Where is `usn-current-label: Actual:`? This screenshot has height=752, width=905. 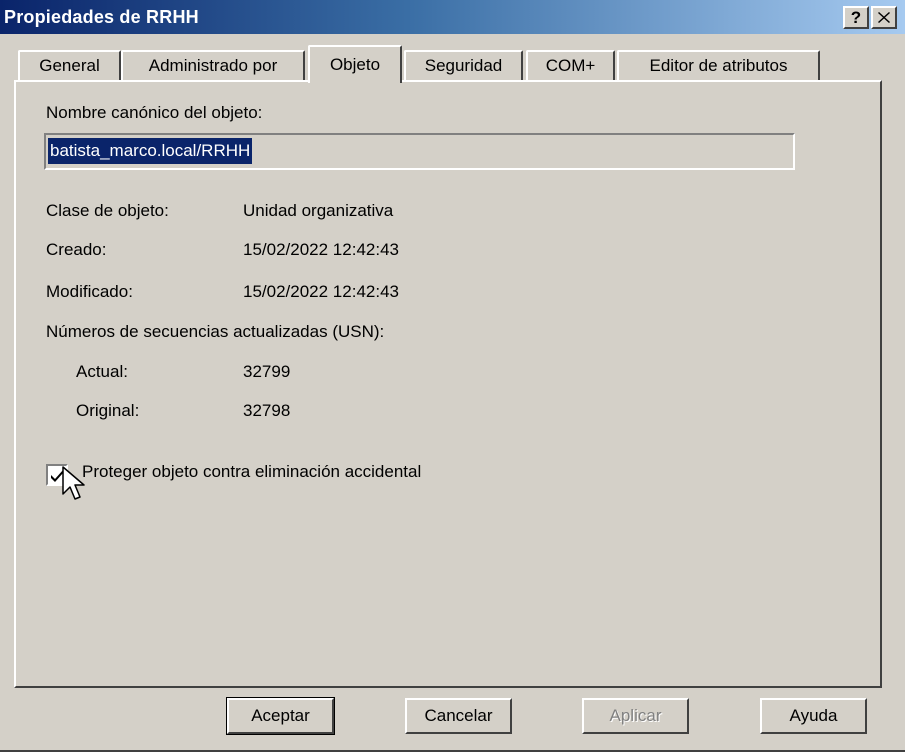
usn-current-label: Actual: is located at coordinates (102, 371).